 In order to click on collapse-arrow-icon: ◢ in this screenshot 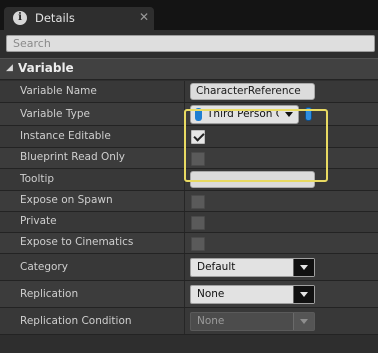, I will do `click(9, 68)`.